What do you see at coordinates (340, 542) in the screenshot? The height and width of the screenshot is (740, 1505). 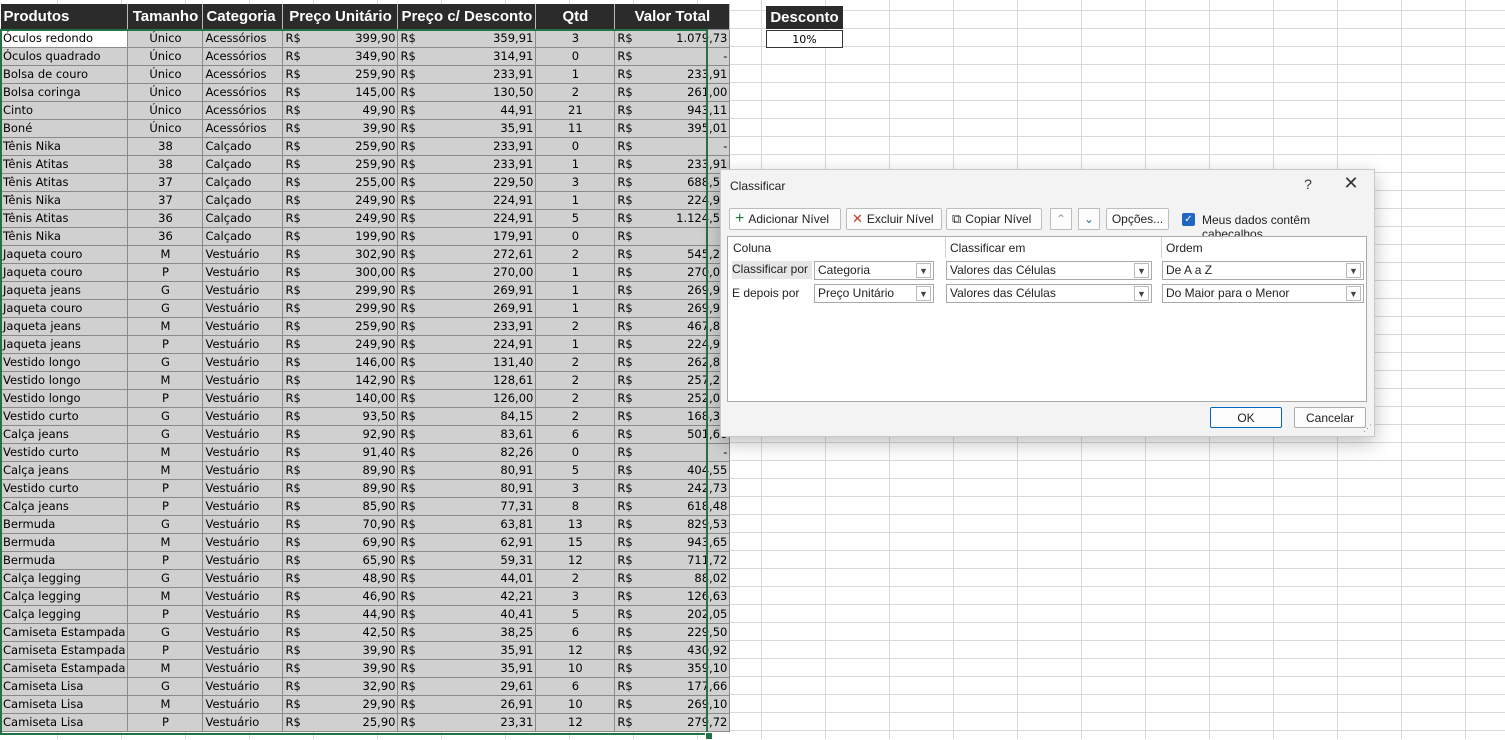 I see `cell-pu: R$ 69,90` at bounding box center [340, 542].